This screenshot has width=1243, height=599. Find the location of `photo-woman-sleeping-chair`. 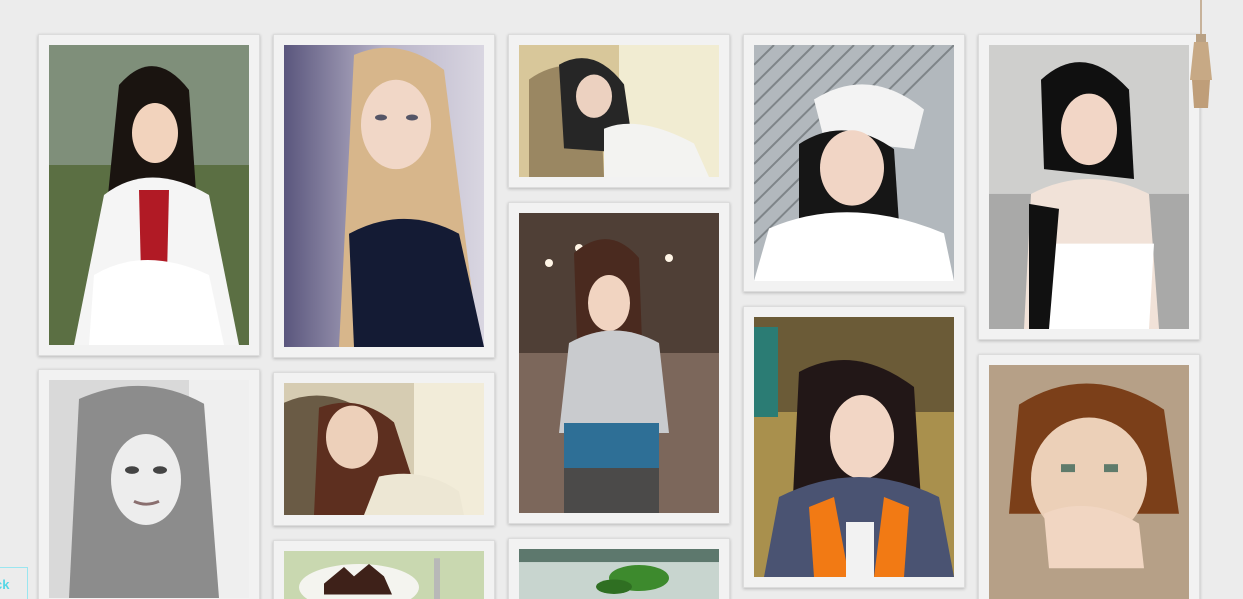

photo-woman-sleeping-chair is located at coordinates (619, 111).